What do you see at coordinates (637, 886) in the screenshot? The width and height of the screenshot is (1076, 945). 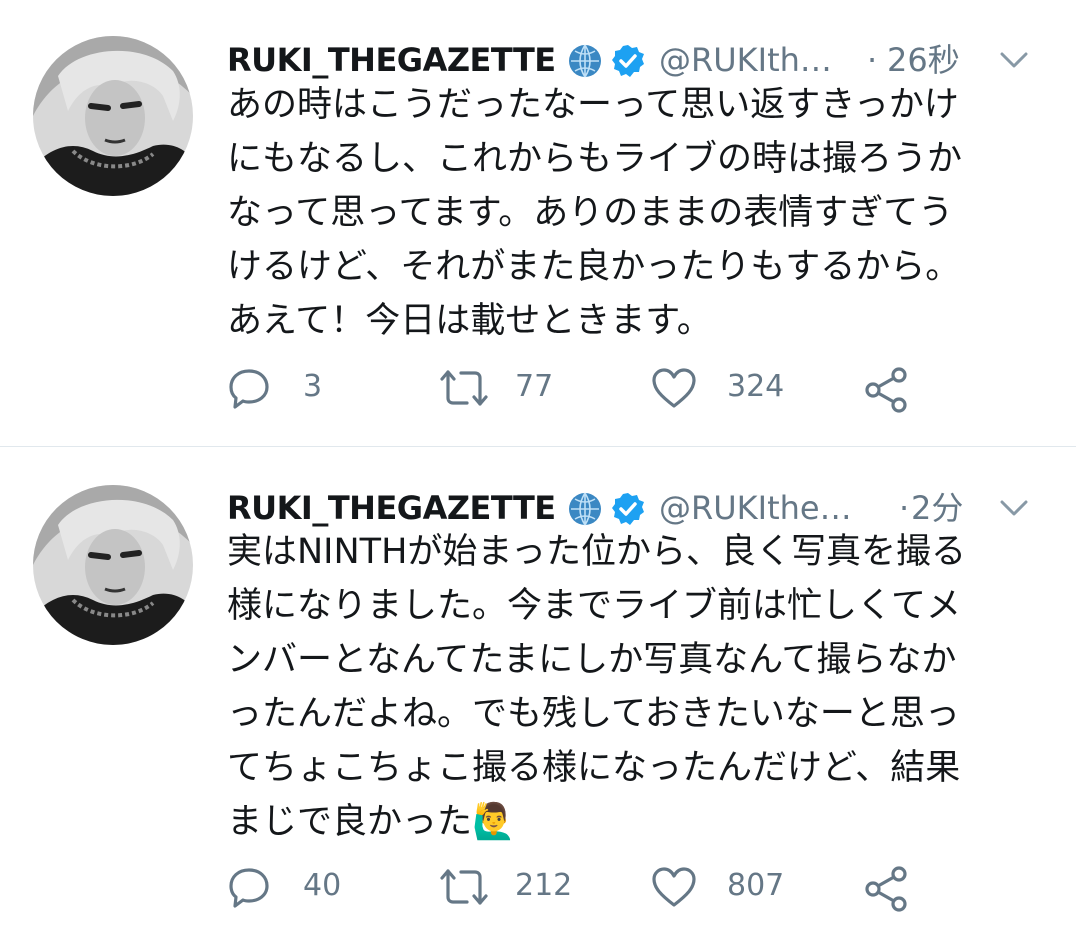 I see `action-bar: 40 212 807` at bounding box center [637, 886].